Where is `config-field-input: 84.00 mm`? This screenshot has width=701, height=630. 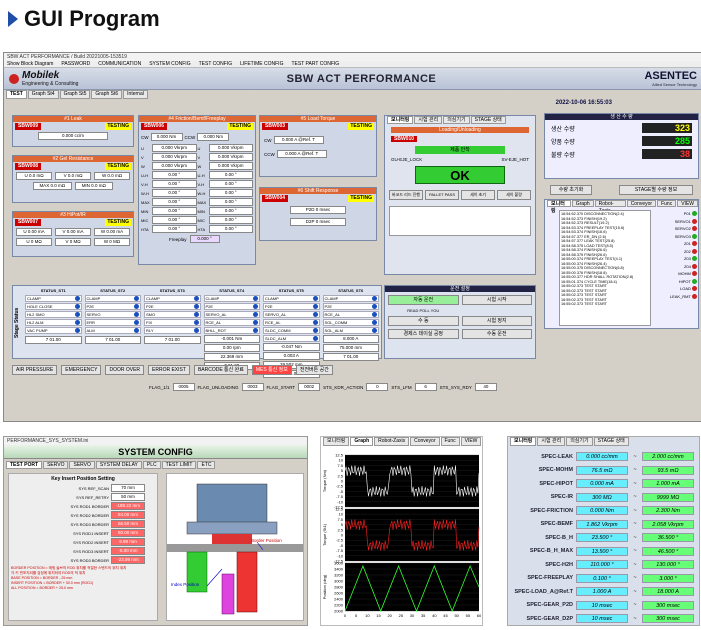
config-field-input: 84.00 mm is located at coordinates (128, 515).